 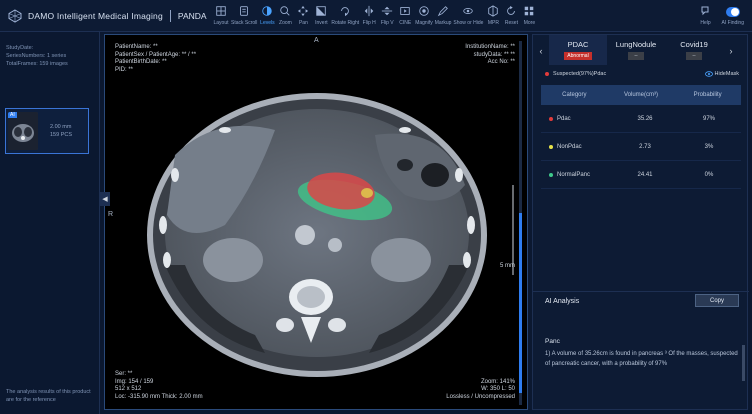 I want to click on hide-mask-button: HideMask, so click(x=721, y=74).